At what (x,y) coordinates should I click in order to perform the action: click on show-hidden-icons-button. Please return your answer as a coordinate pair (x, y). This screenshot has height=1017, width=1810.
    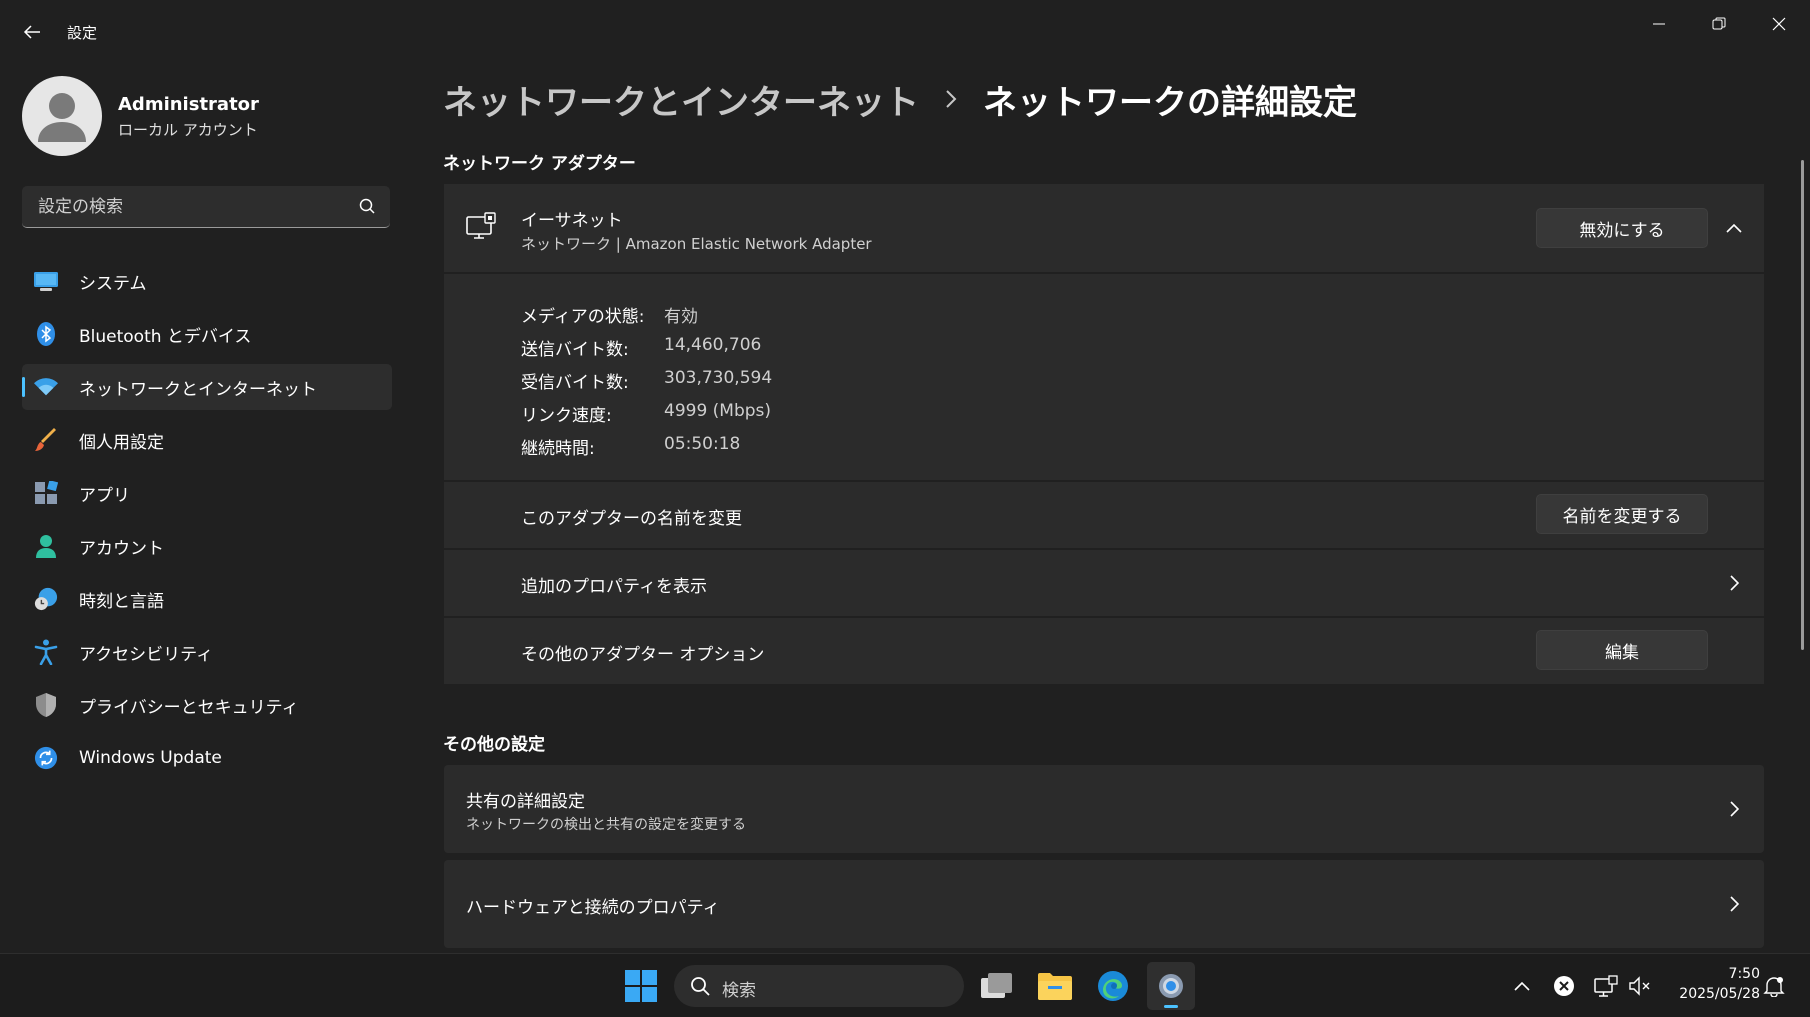
    Looking at the image, I should click on (1522, 986).